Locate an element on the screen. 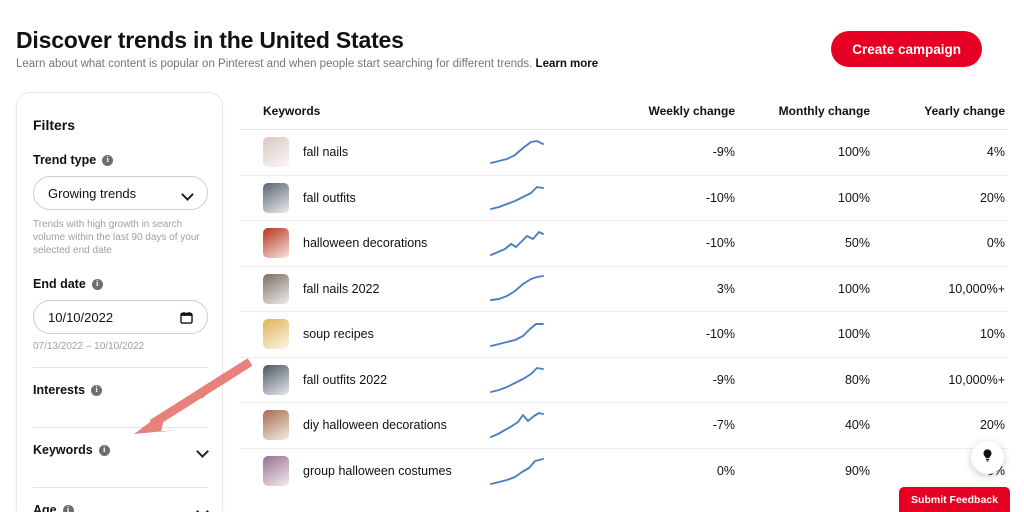 Image resolution: width=1024 pixels, height=512 pixels. weekly-change-value: 3% is located at coordinates (725, 288).